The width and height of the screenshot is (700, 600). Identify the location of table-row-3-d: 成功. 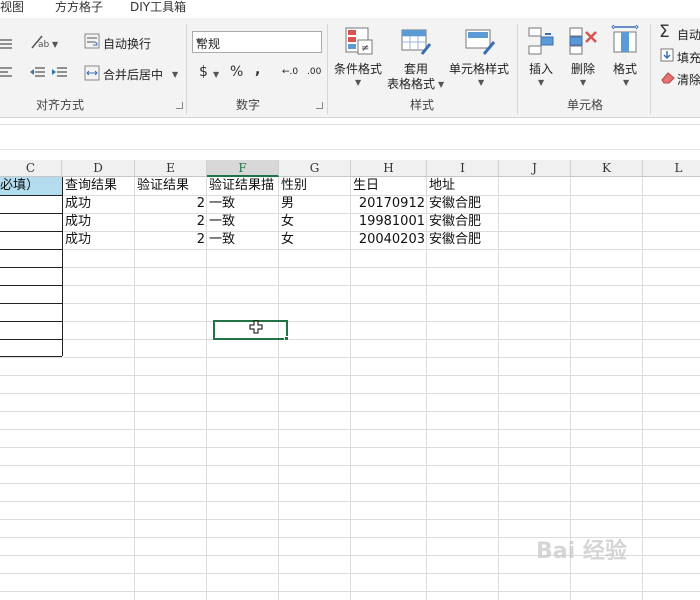
(100, 240).